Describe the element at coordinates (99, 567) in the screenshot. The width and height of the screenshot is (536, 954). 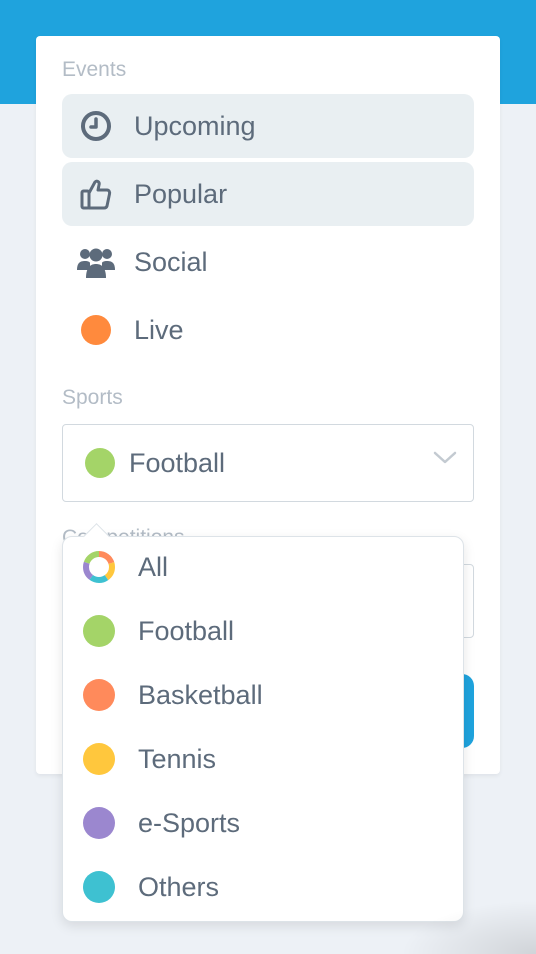
I see `all-sports-icon` at that location.